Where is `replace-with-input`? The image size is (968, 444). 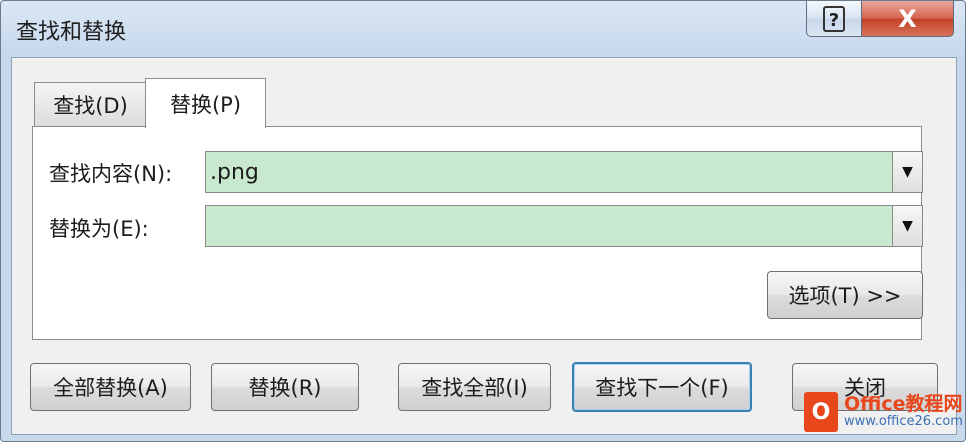
replace-with-input is located at coordinates (549, 226).